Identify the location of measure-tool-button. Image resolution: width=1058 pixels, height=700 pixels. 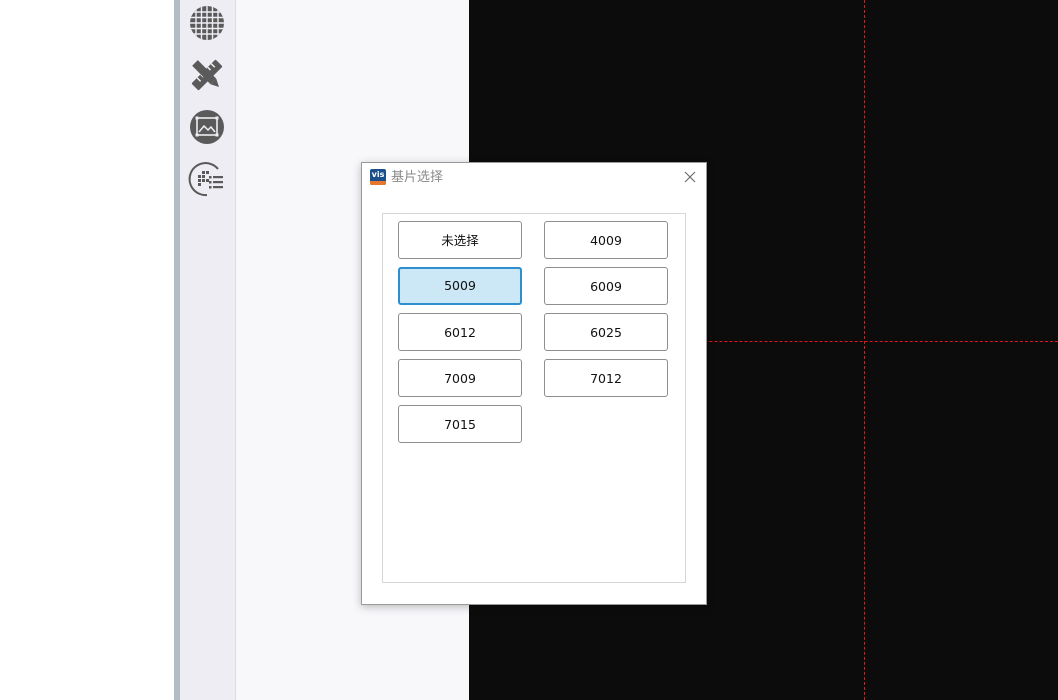
(207, 75).